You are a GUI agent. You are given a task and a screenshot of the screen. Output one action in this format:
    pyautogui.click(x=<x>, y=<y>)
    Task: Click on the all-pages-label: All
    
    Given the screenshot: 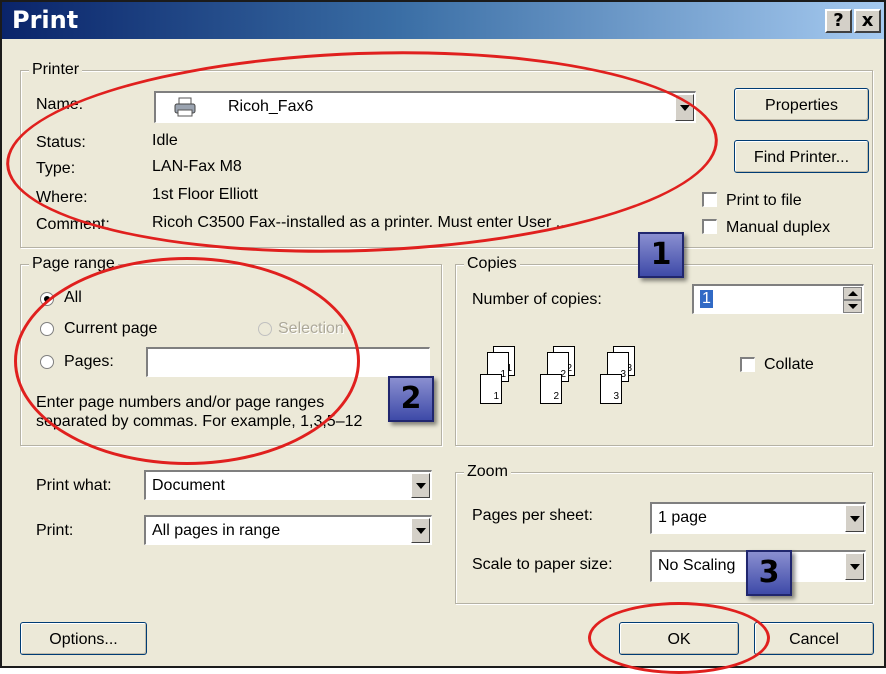 What is the action you would take?
    pyautogui.click(x=73, y=297)
    